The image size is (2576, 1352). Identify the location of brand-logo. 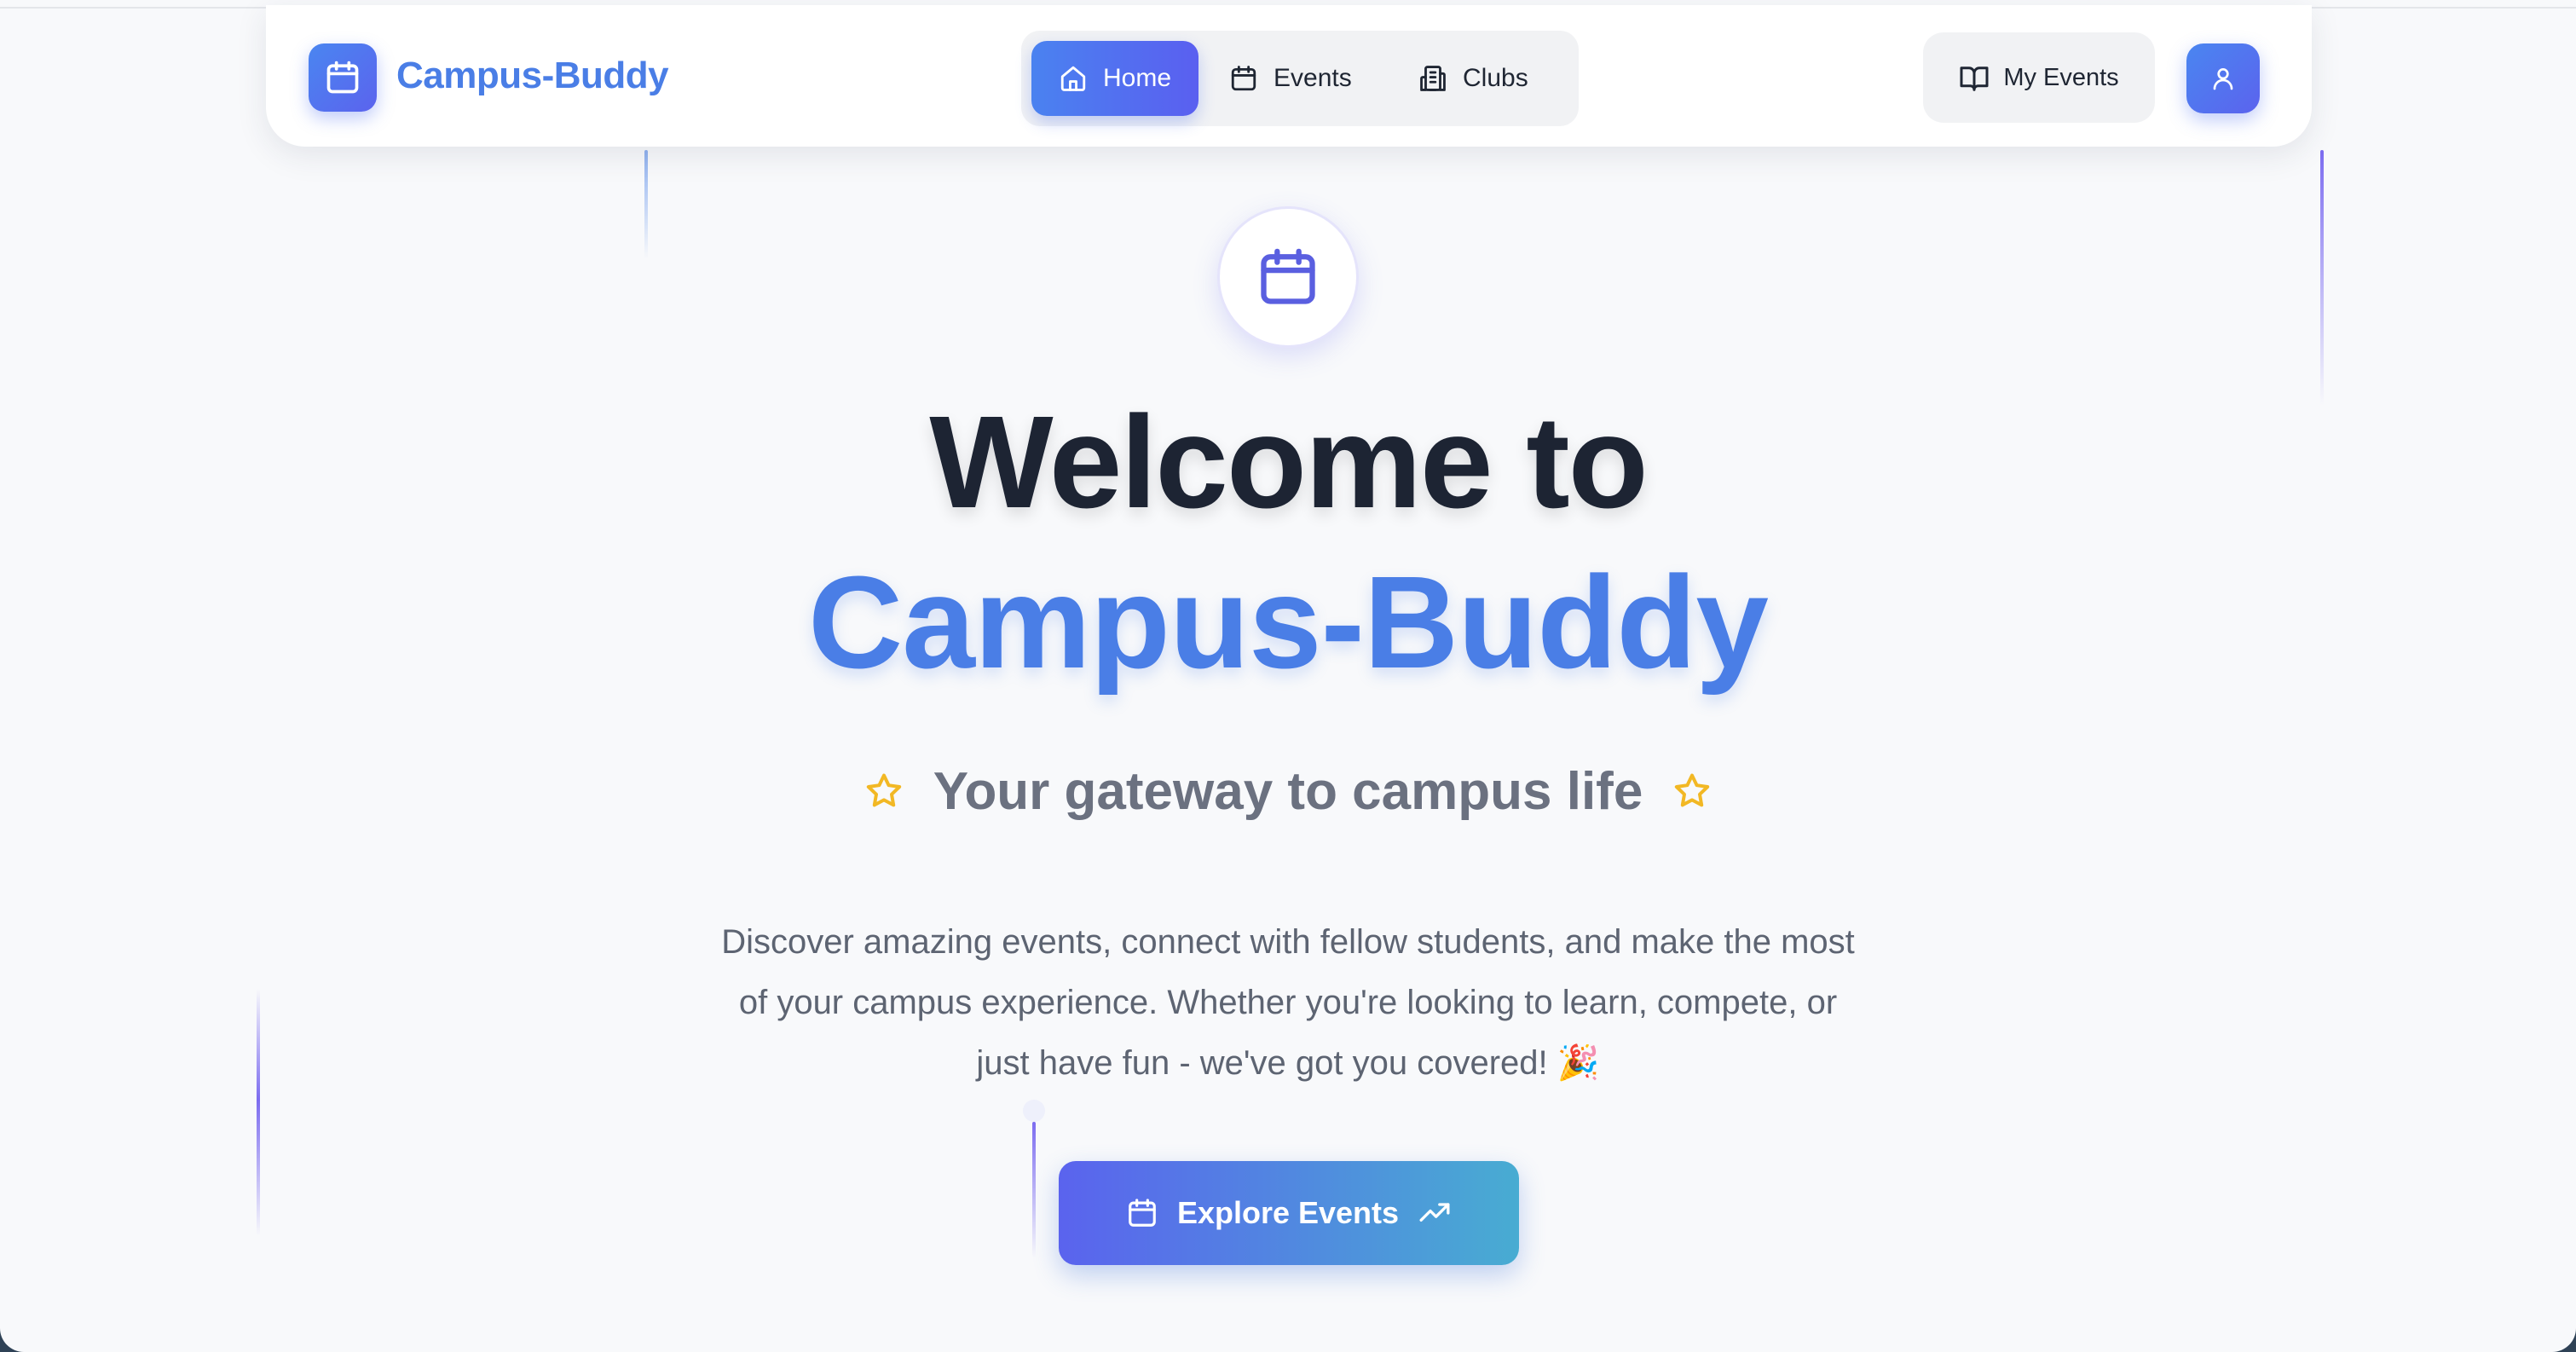
(343, 77).